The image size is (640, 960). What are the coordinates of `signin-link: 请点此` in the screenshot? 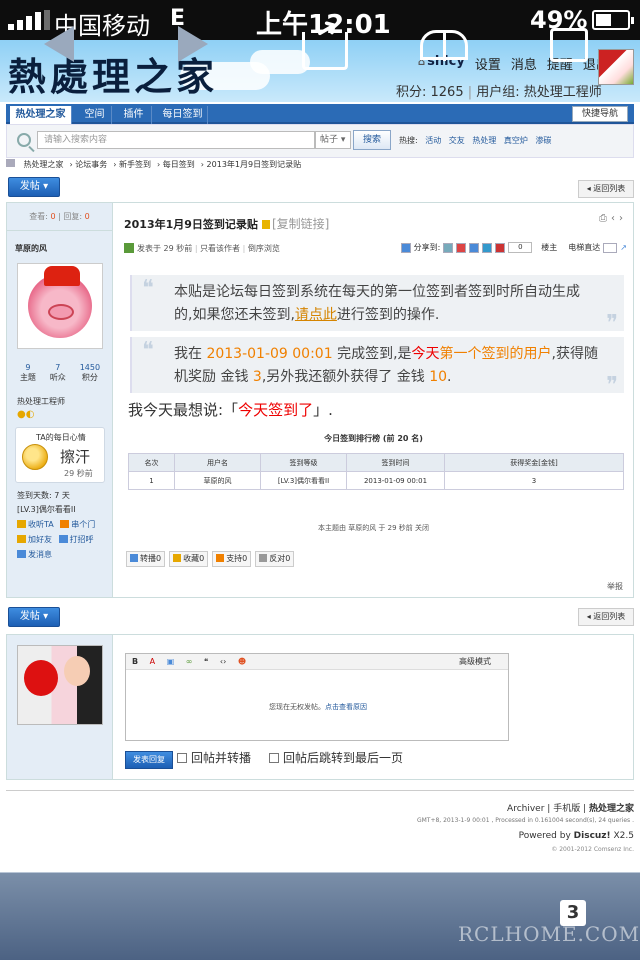 It's located at (316, 315).